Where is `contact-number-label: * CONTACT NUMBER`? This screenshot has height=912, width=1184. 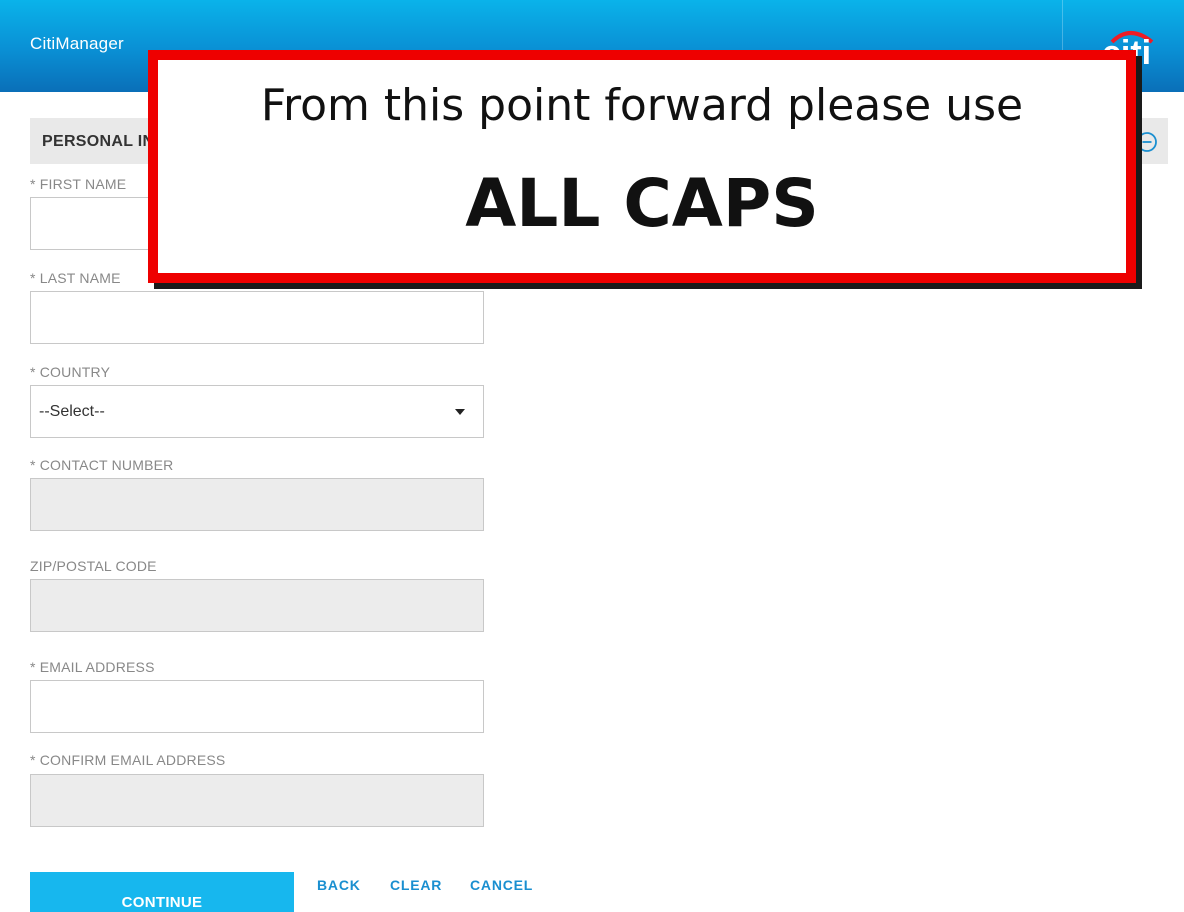
contact-number-label: * CONTACT NUMBER is located at coordinates (102, 465).